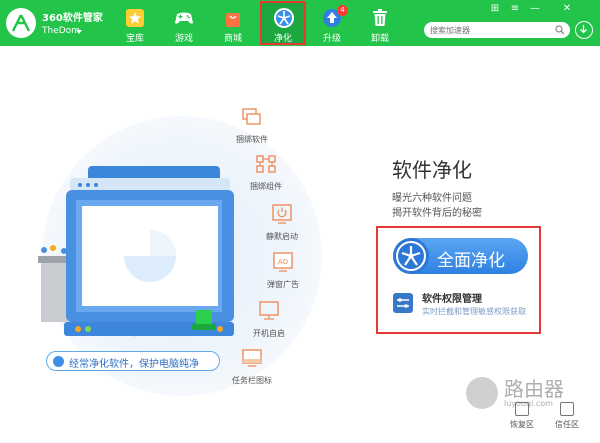  Describe the element at coordinates (252, 358) in the screenshot. I see `taskbar-icon` at that location.